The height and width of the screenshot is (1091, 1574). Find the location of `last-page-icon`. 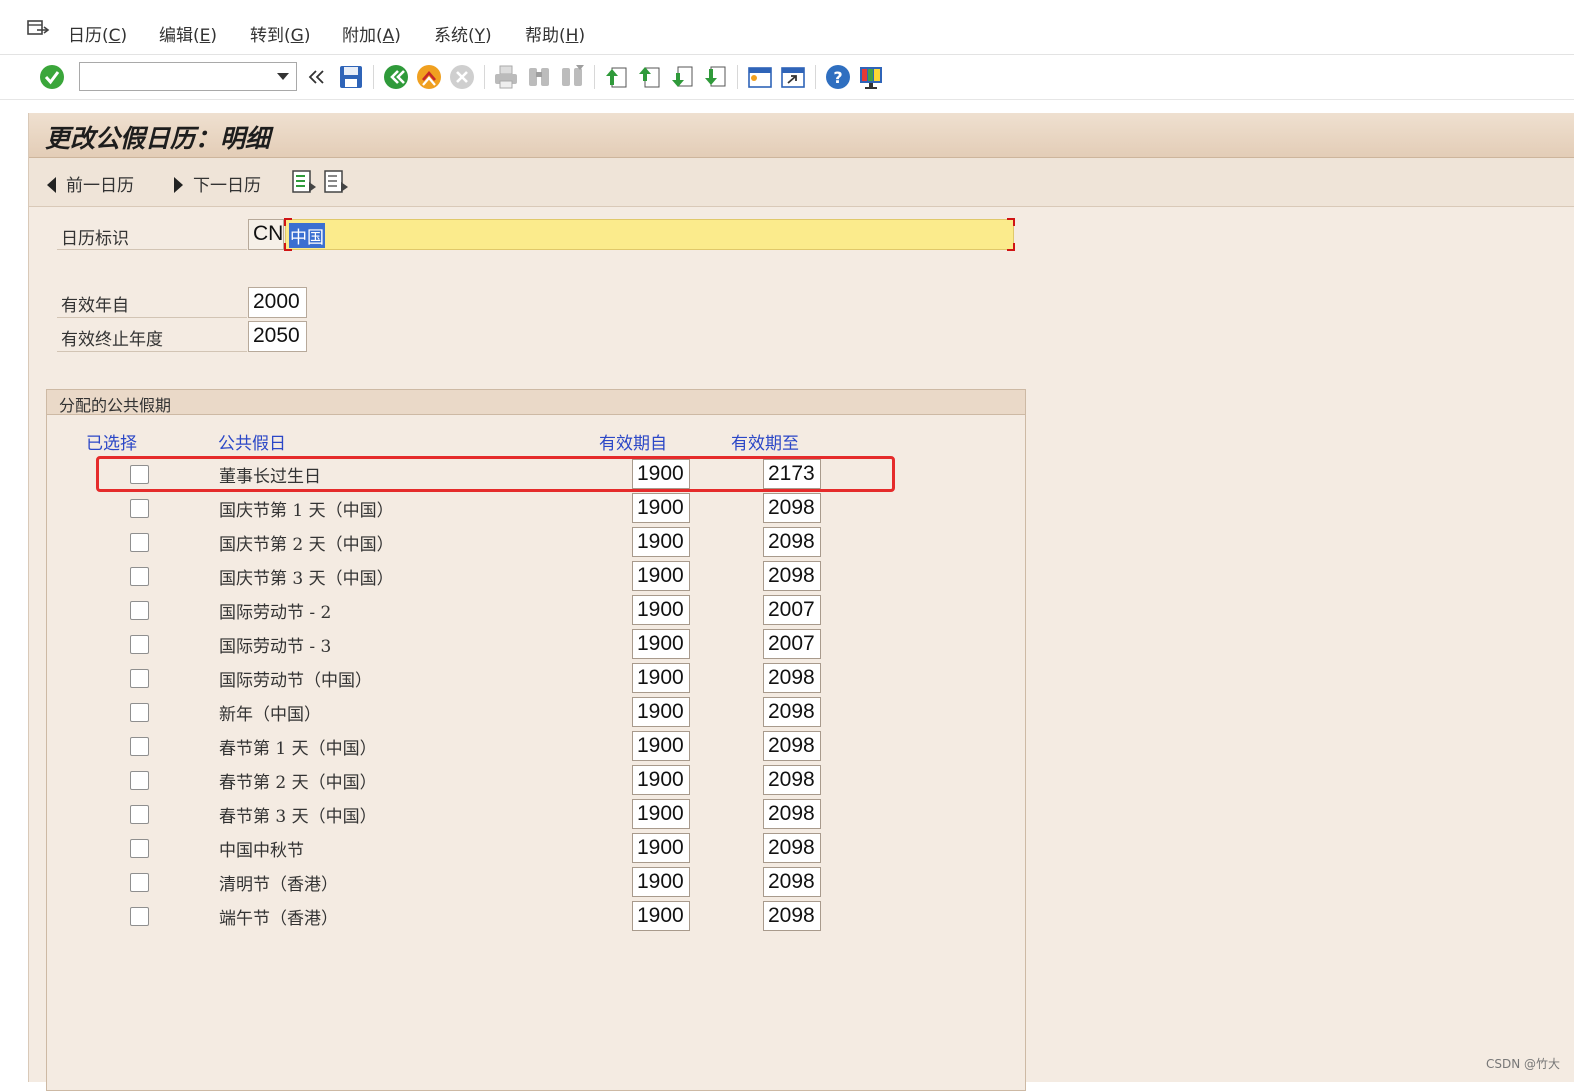

last-page-icon is located at coordinates (715, 77).